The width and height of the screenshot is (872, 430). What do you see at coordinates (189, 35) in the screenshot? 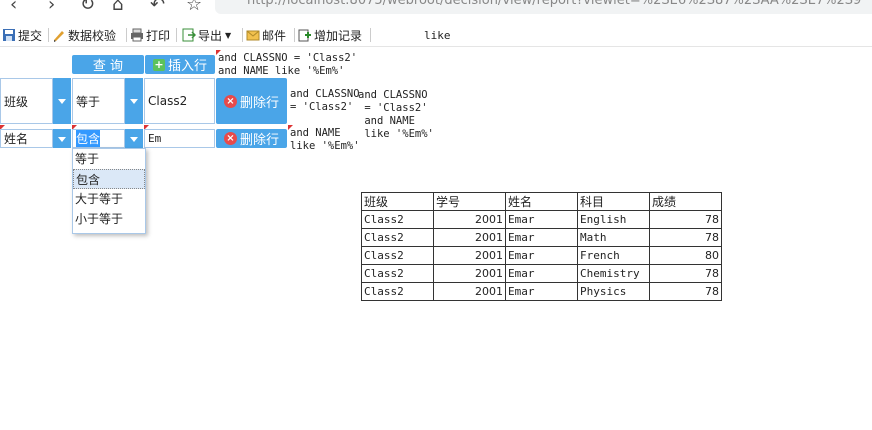
I see `export-icon` at bounding box center [189, 35].